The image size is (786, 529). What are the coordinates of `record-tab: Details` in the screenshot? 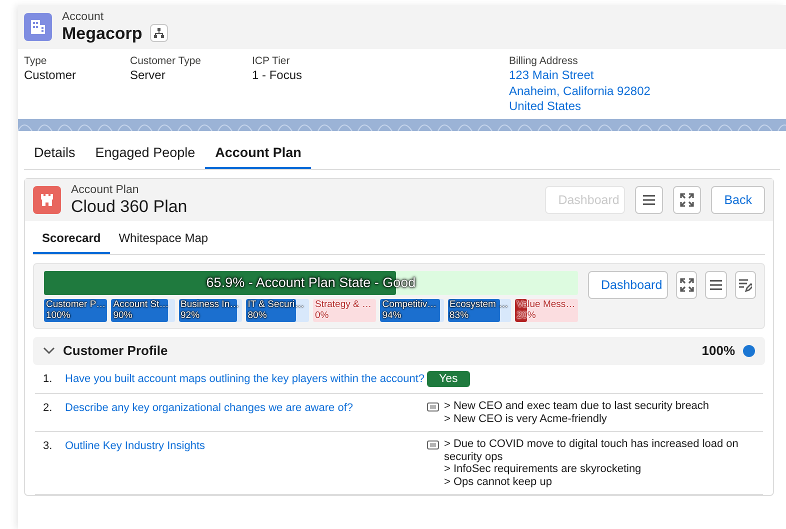 It's located at (55, 153).